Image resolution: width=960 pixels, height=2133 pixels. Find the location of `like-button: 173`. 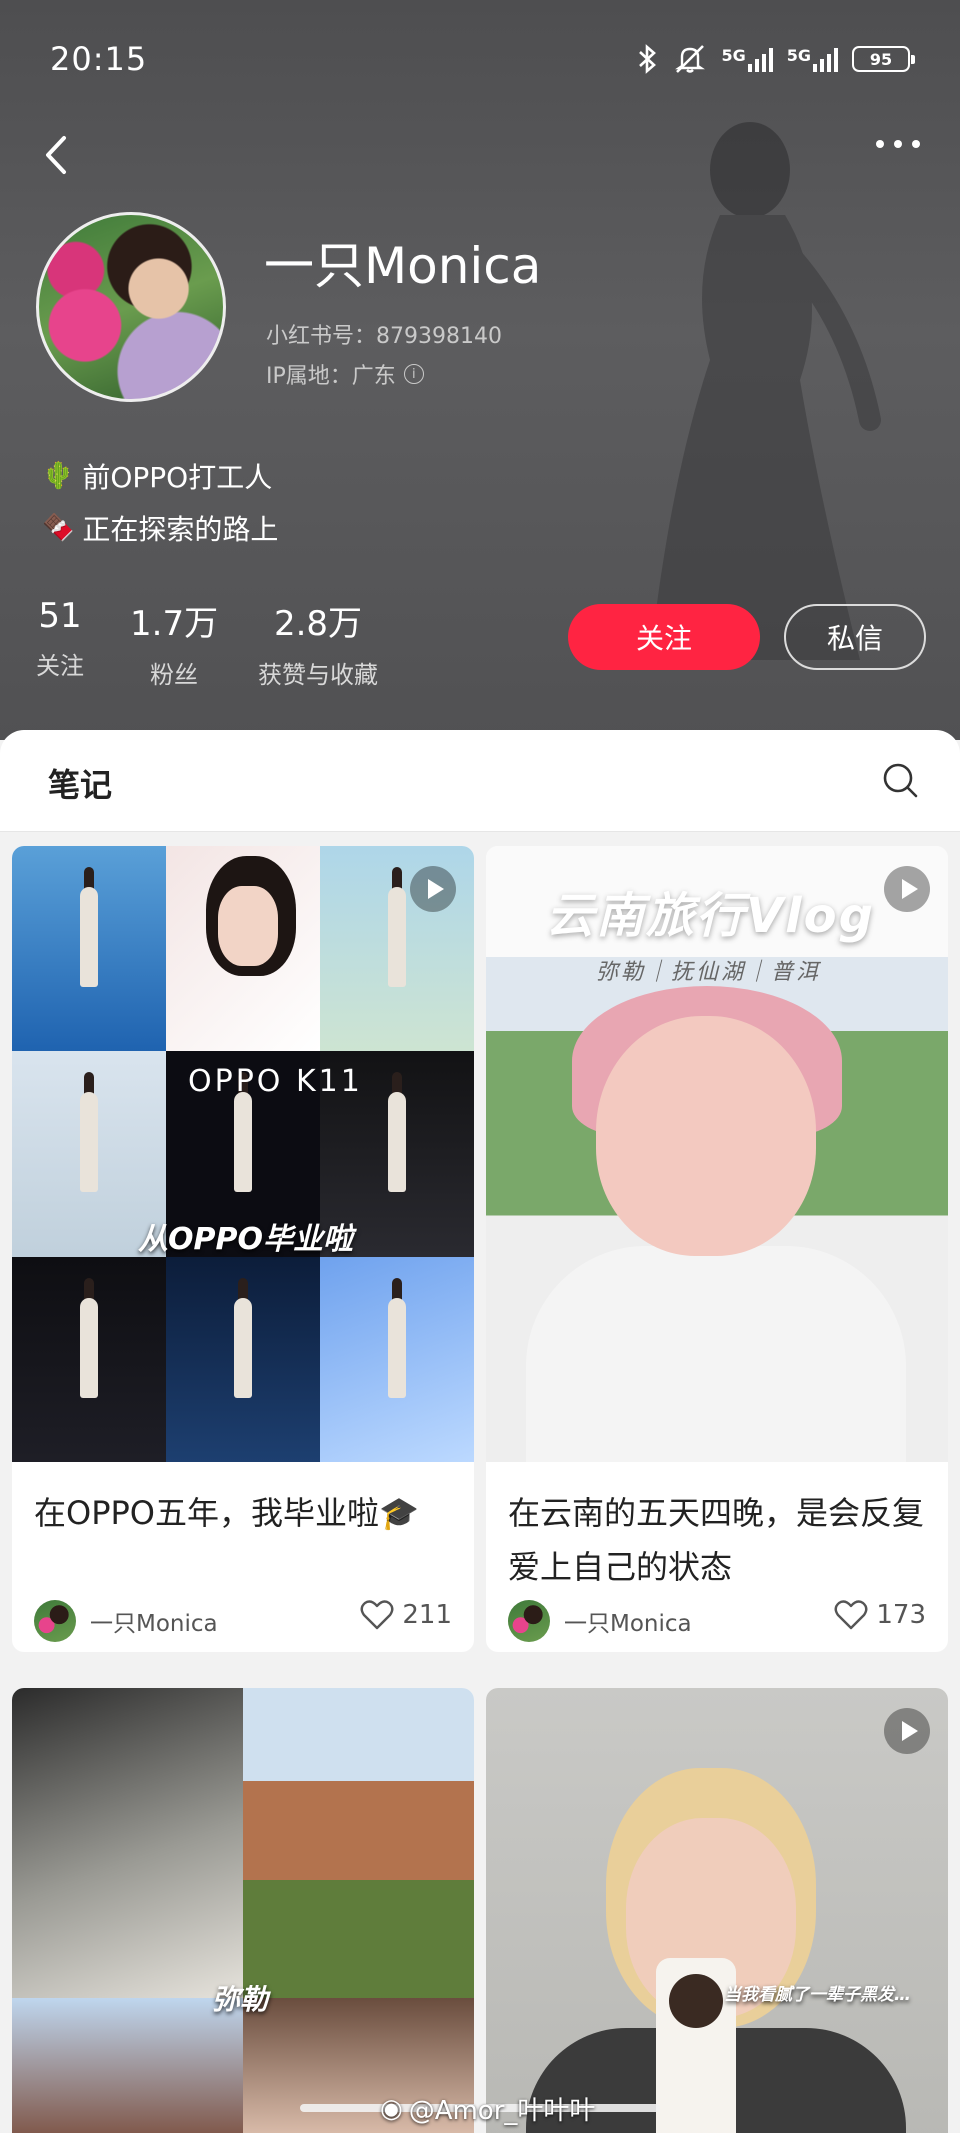

like-button: 173 is located at coordinates (880, 1615).